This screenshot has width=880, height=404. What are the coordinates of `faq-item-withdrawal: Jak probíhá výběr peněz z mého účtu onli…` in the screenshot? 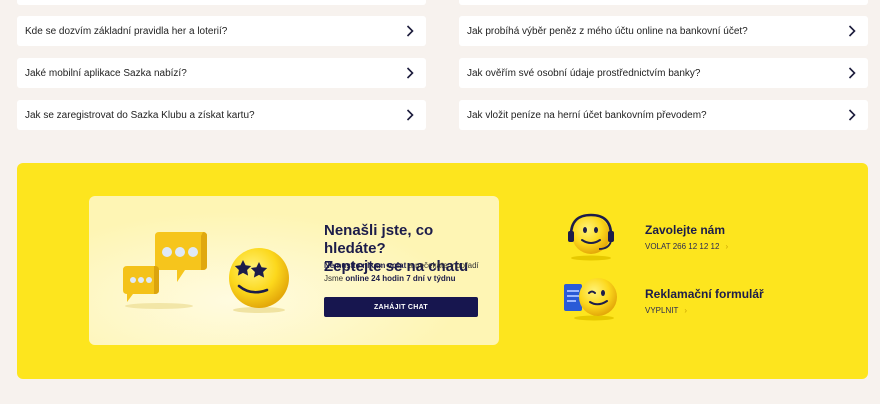 It's located at (663, 31).